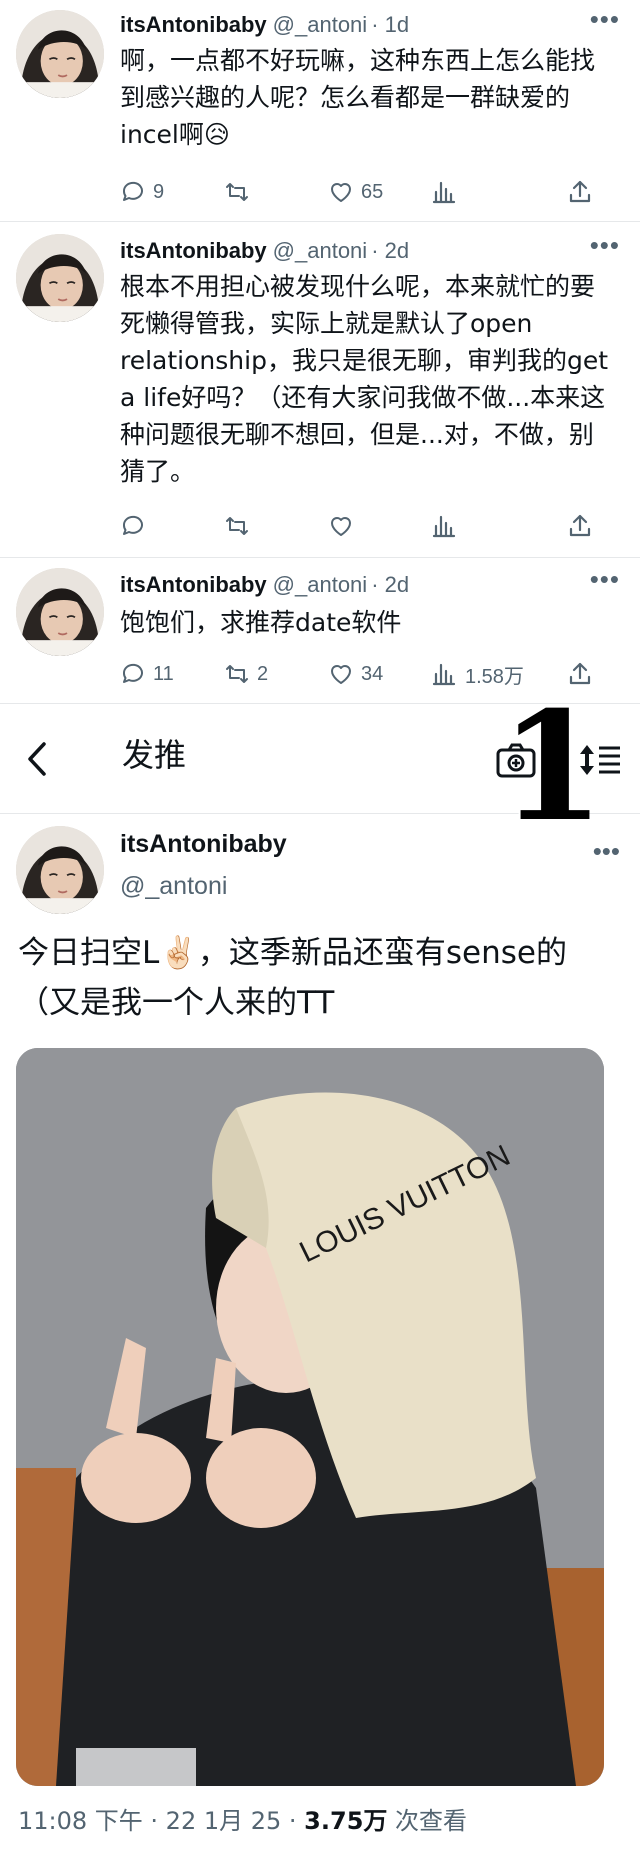 This screenshot has height=1862, width=640. What do you see at coordinates (380, 526) in the screenshot?
I see `like-button` at bounding box center [380, 526].